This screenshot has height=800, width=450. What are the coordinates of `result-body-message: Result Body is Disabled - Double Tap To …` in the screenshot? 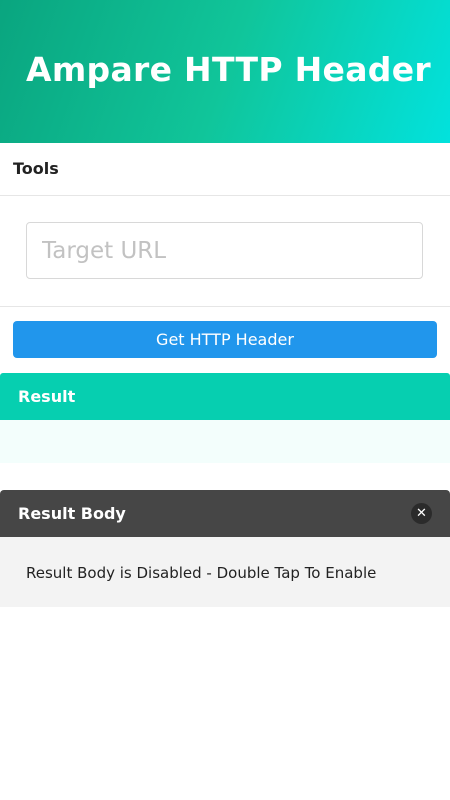 It's located at (201, 573).